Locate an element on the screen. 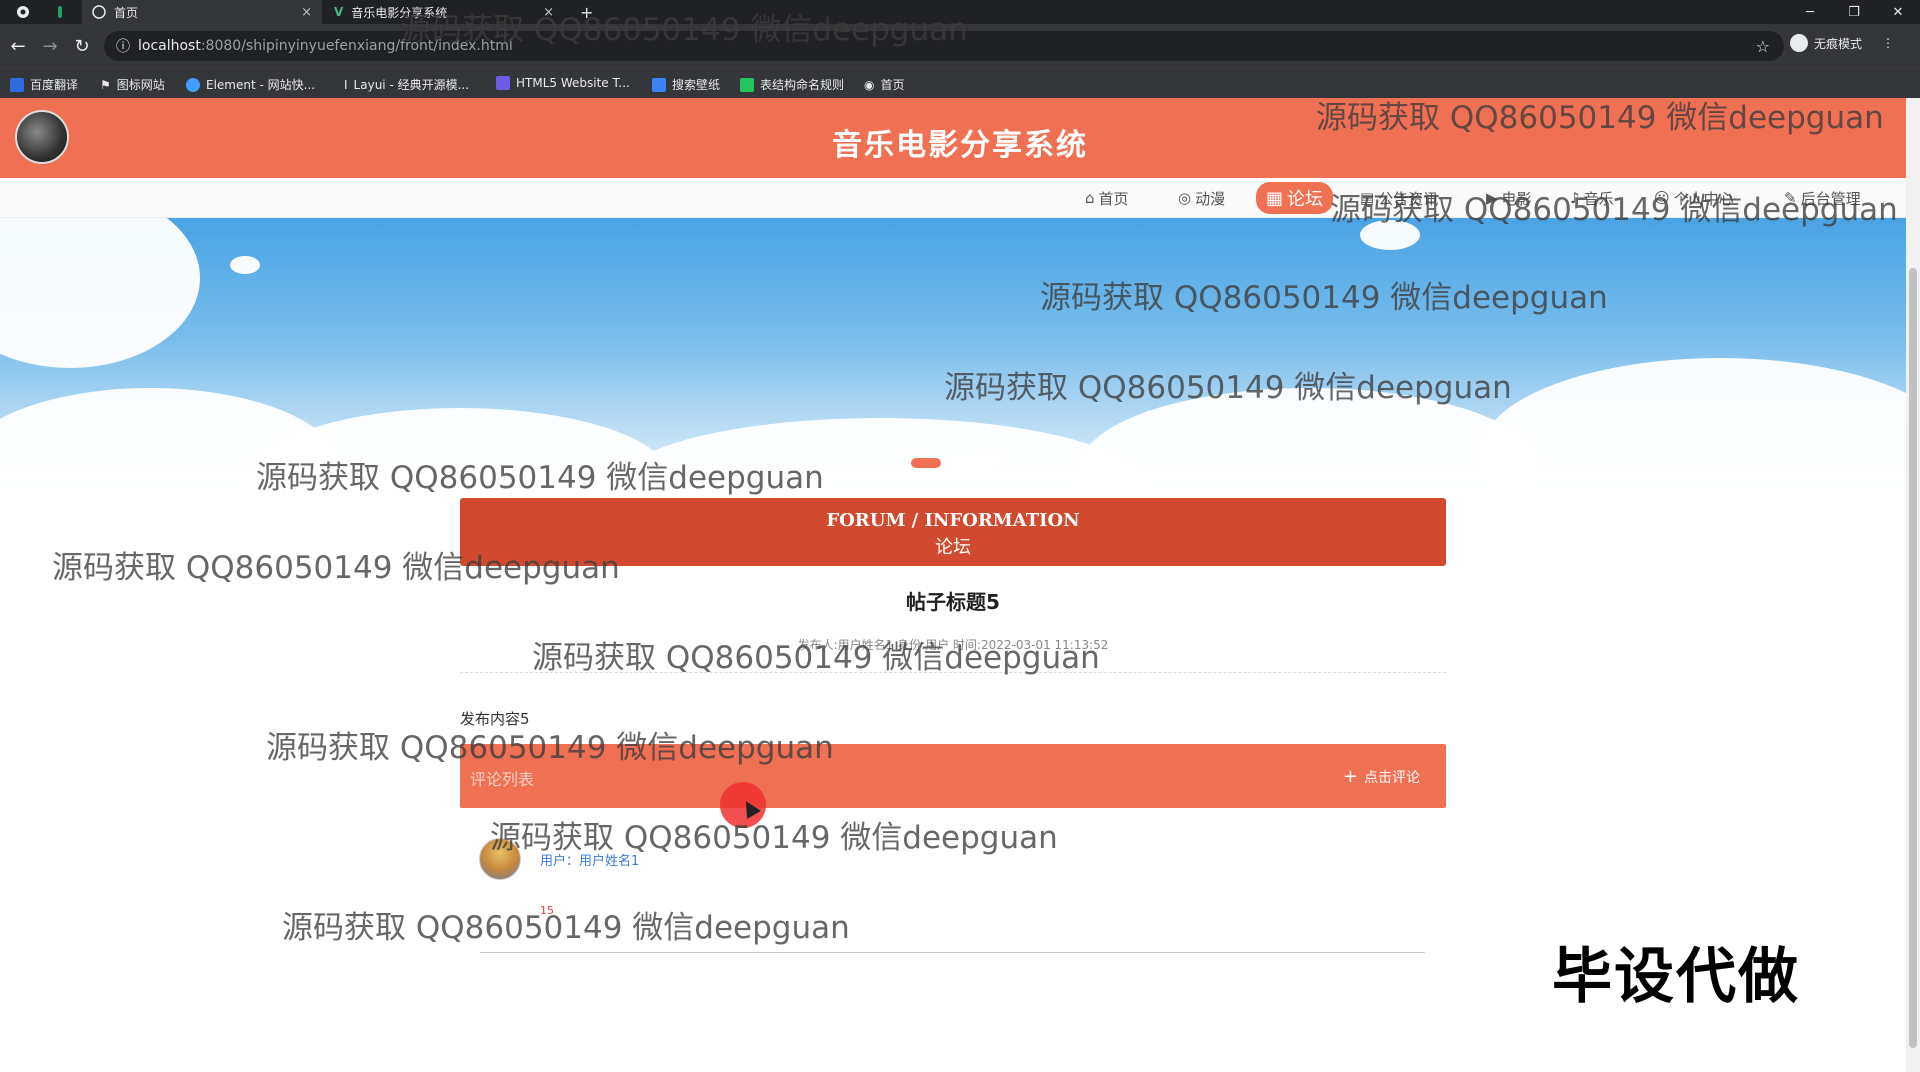 This screenshot has height=1072, width=1920. restore-icon: ❐ is located at coordinates (1854, 12).